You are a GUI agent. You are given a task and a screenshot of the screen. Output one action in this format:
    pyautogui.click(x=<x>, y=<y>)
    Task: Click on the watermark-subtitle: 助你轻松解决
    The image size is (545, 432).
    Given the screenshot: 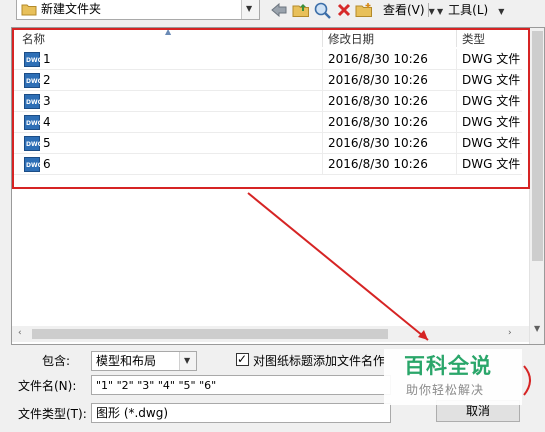 What is the action you would take?
    pyautogui.click(x=445, y=390)
    